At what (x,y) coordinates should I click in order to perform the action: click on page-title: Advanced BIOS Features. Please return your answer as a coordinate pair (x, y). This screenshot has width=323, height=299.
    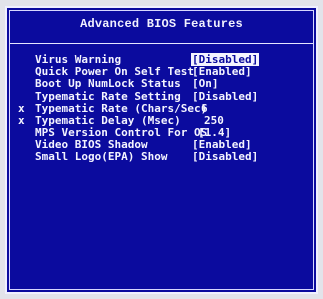
    Looking at the image, I should click on (161, 24).